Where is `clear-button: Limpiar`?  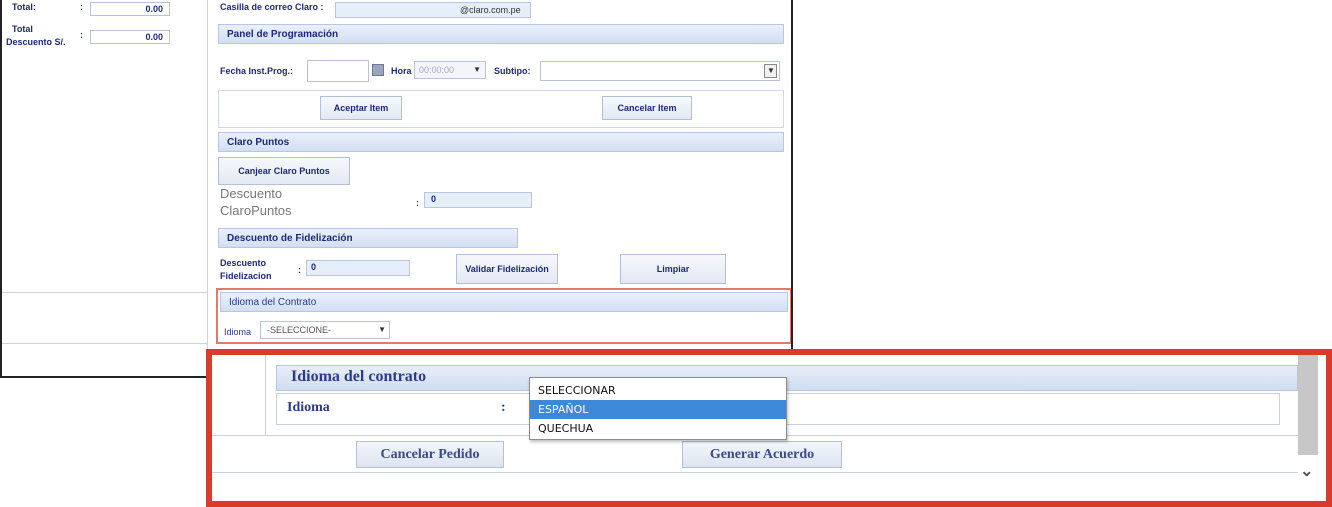 clear-button: Limpiar is located at coordinates (673, 269).